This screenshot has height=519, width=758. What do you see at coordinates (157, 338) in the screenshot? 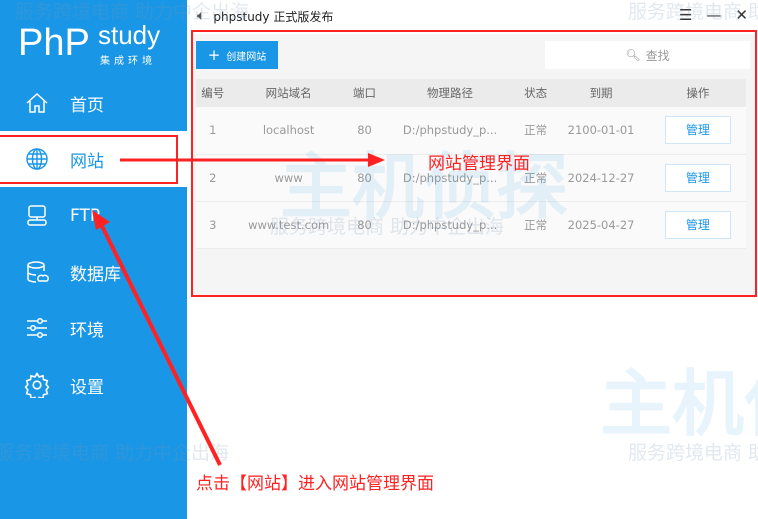
I see `arrow-to-nav` at bounding box center [157, 338].